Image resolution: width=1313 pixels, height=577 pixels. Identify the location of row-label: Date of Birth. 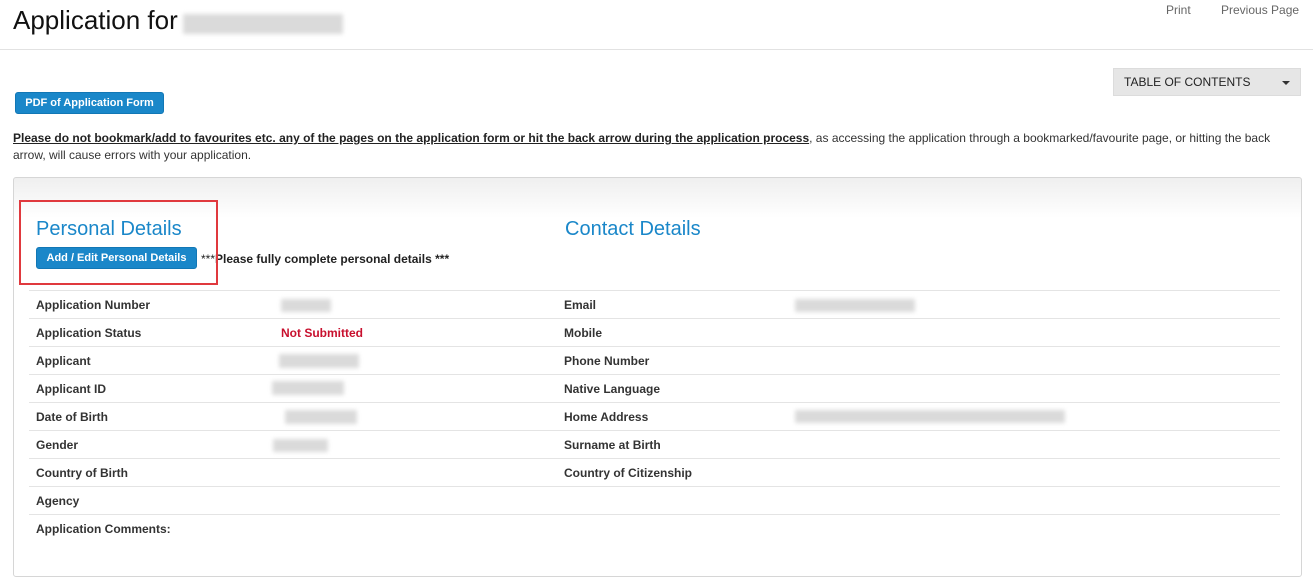
(72, 417).